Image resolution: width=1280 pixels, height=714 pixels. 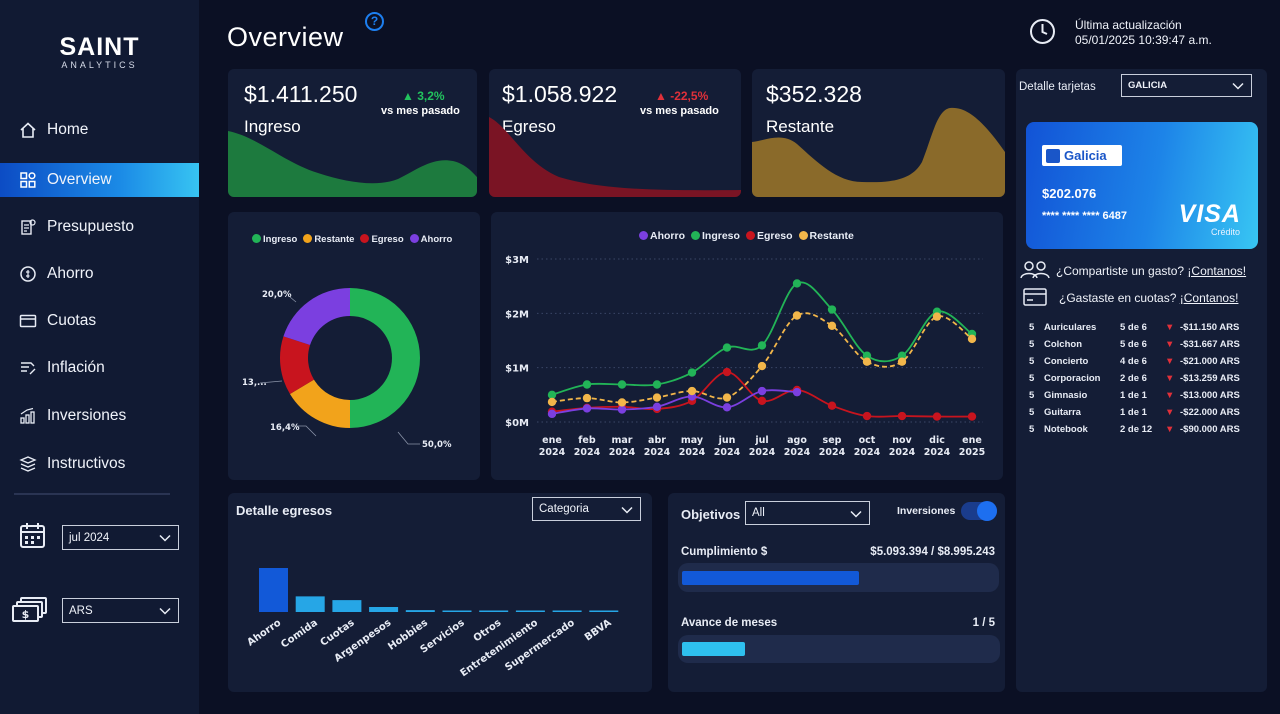 What do you see at coordinates (1133, 327) in the screenshot?
I see `cell-cuota: 5 de 6` at bounding box center [1133, 327].